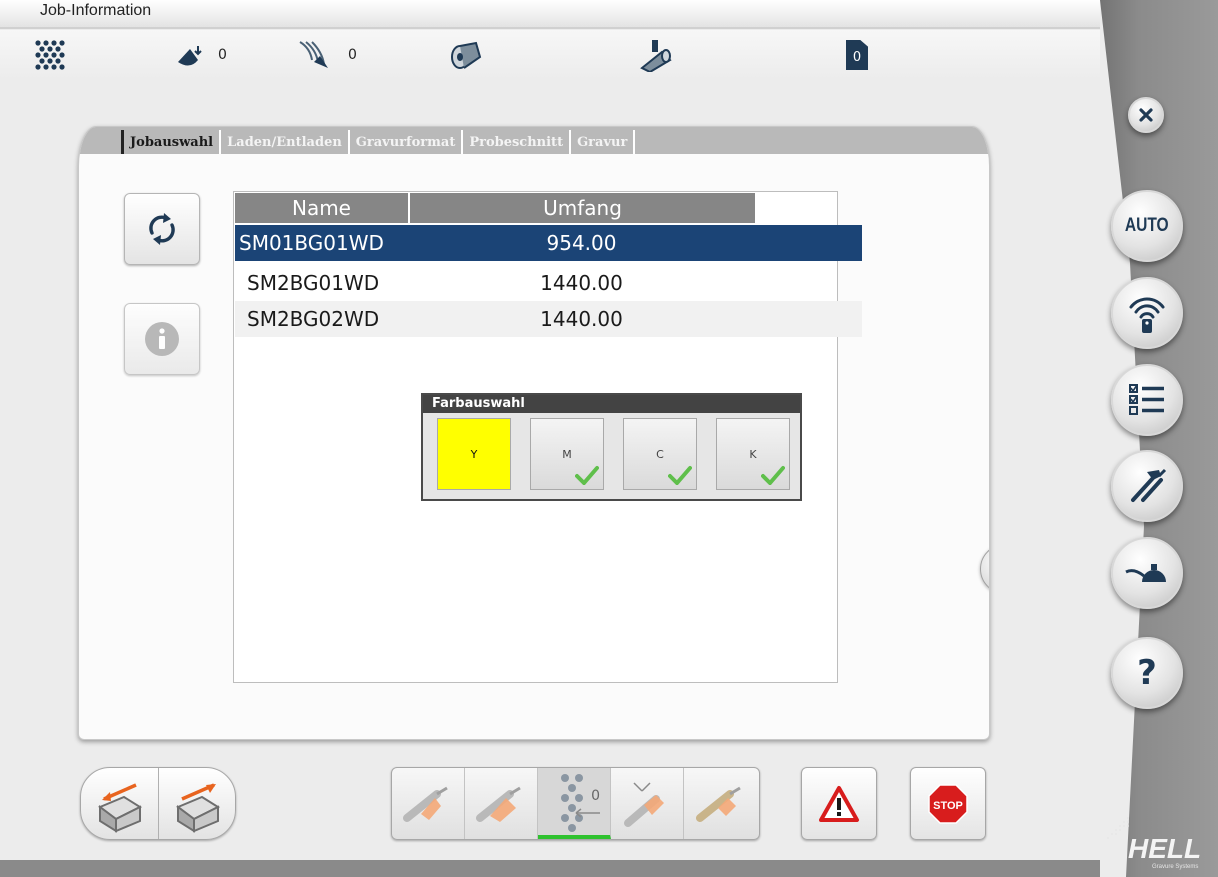 This screenshot has width=1218, height=877. I want to click on auto-label: AUTO, so click(1147, 225).